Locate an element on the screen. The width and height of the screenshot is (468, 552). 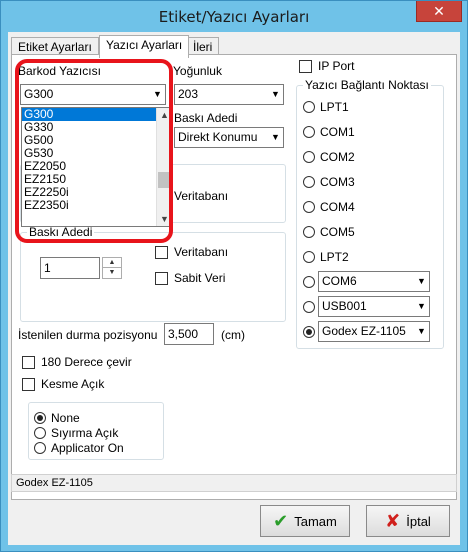
window-title: Etiket/Yazıcı Ayarları is located at coordinates (234, 17).